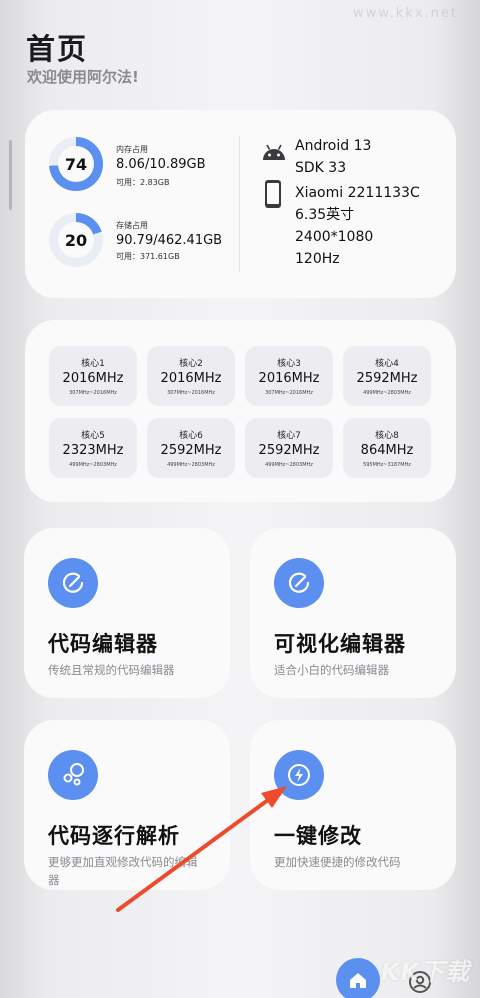 Image resolution: width=480 pixels, height=998 pixels. I want to click on core-name: 核心3, so click(289, 364).